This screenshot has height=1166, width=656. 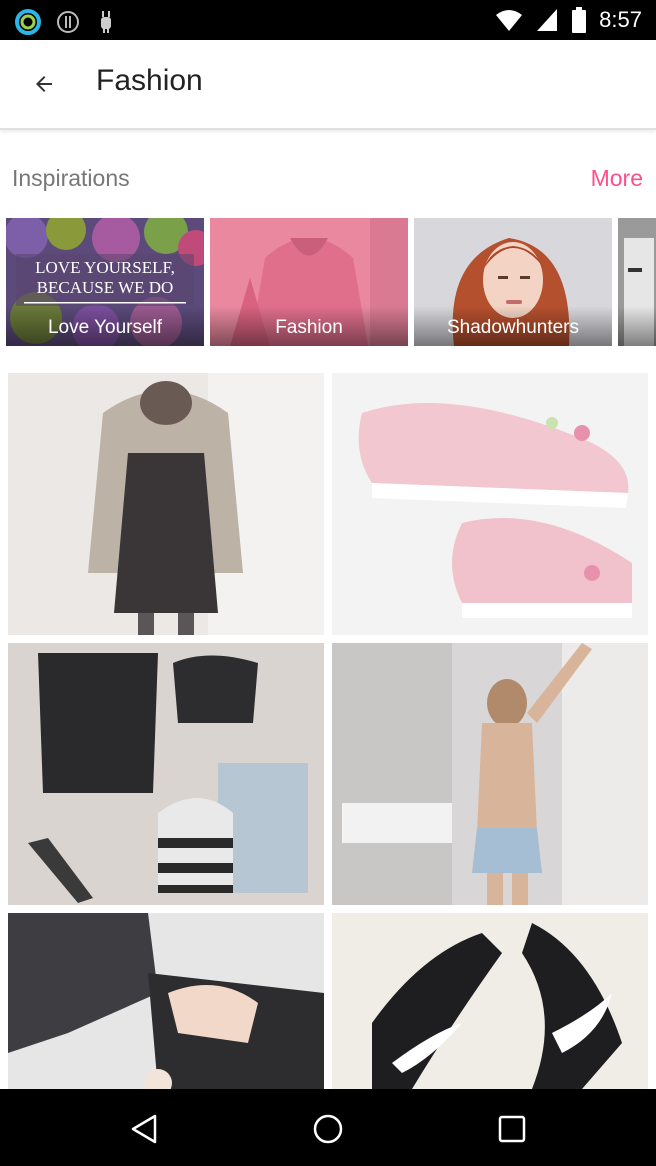 I want to click on system-nav-bar, so click(x=328, y=1127).